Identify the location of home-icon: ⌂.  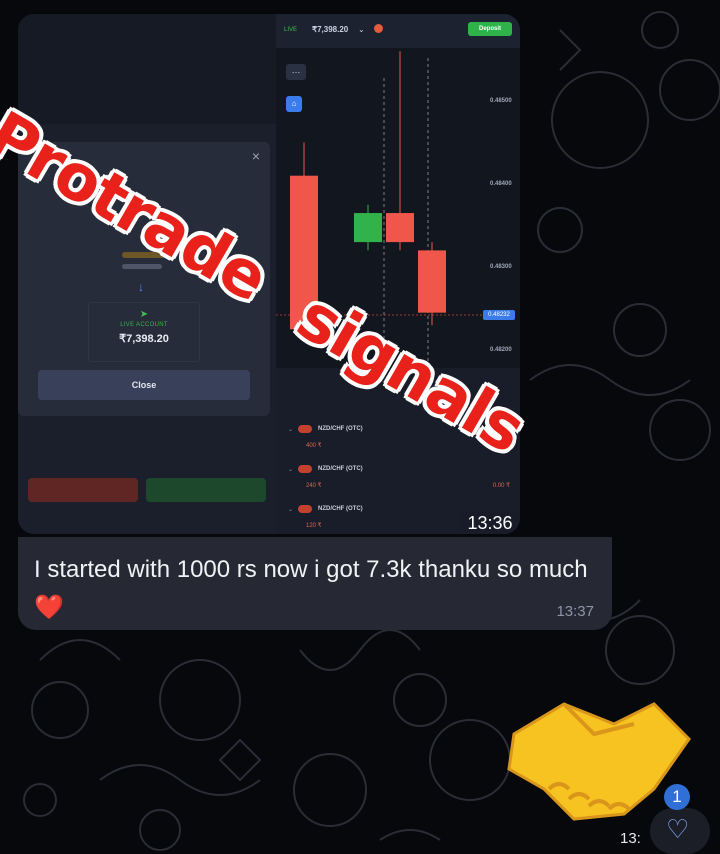
(294, 104).